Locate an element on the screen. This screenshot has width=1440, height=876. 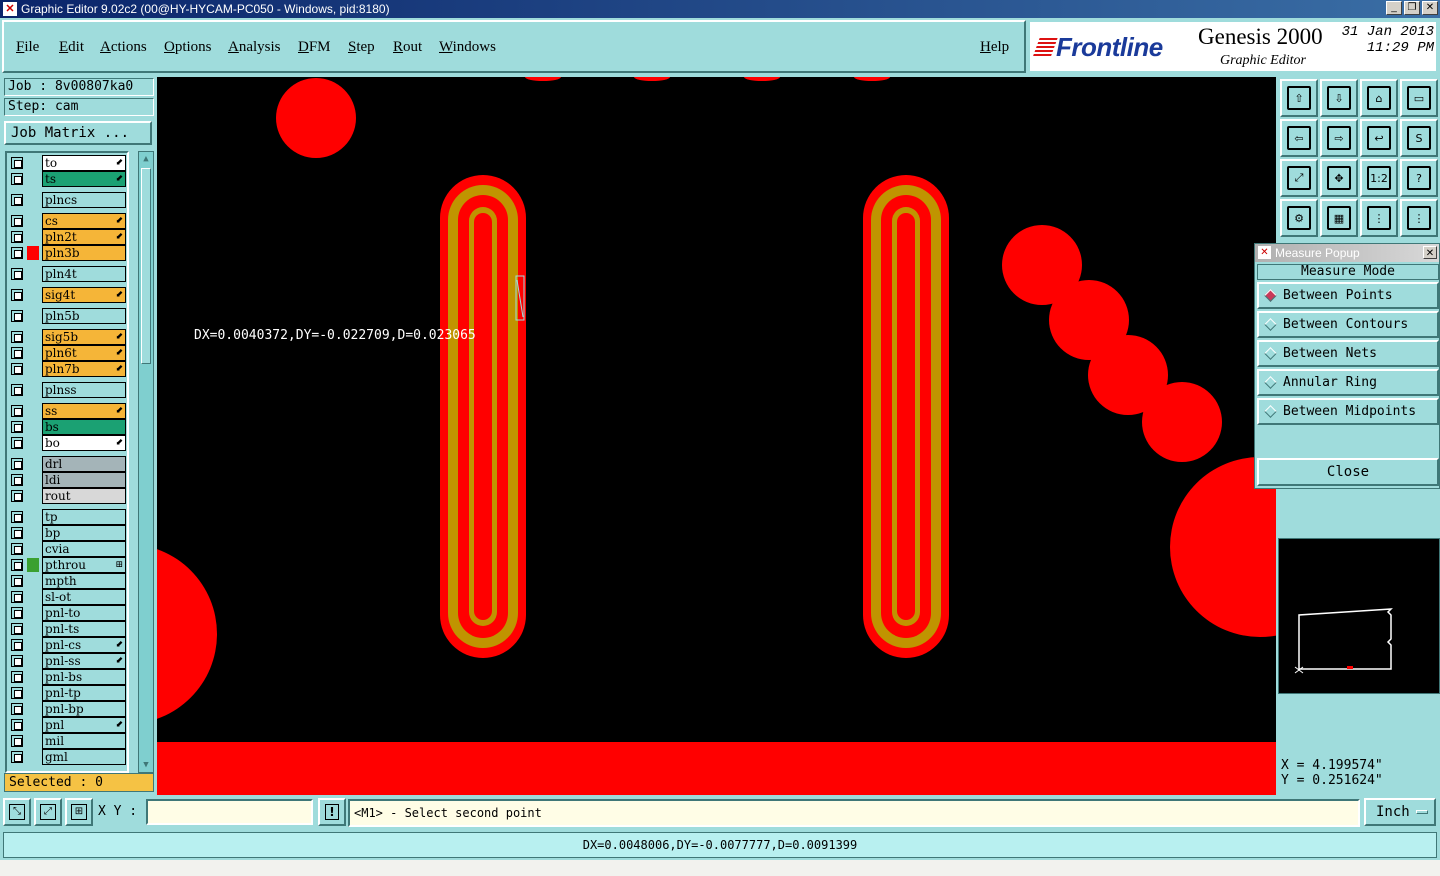
layer-row: pthrou ⊞ is located at coordinates (68, 565).